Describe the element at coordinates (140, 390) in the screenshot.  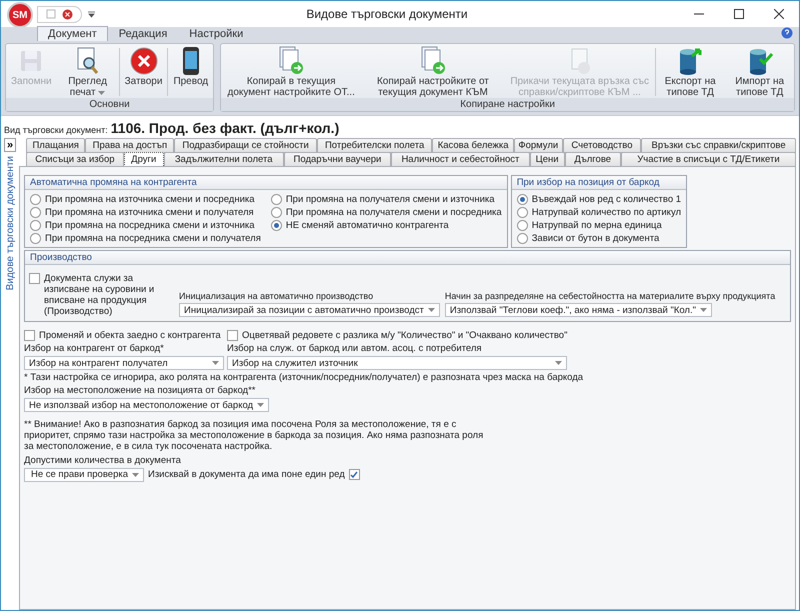
I see `field-label: Избор на местоположение на позицията от баркод**` at that location.